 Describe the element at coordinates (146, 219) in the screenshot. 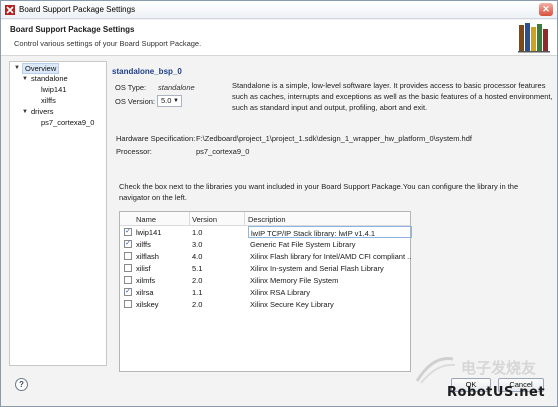

I see `col-header-name: Name` at that location.